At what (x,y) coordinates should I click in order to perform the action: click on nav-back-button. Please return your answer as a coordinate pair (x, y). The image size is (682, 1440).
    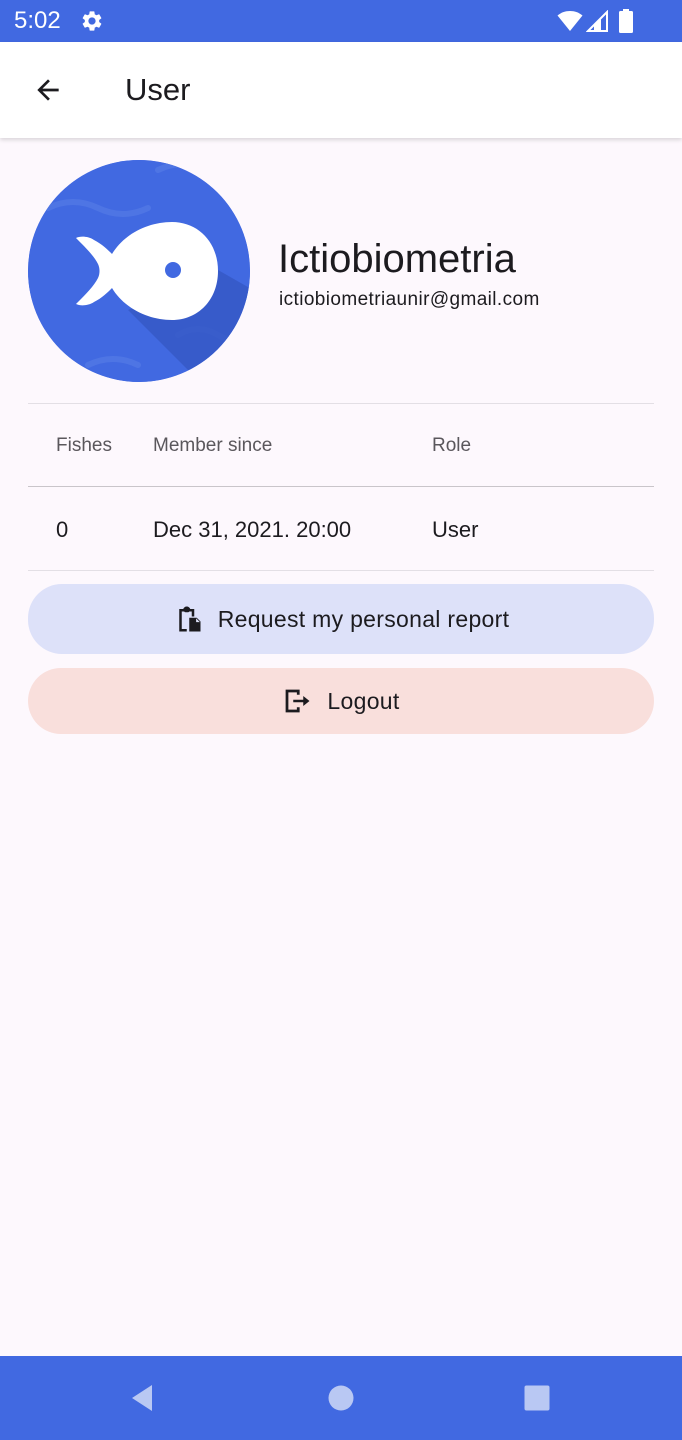
    Looking at the image, I should click on (142, 1398).